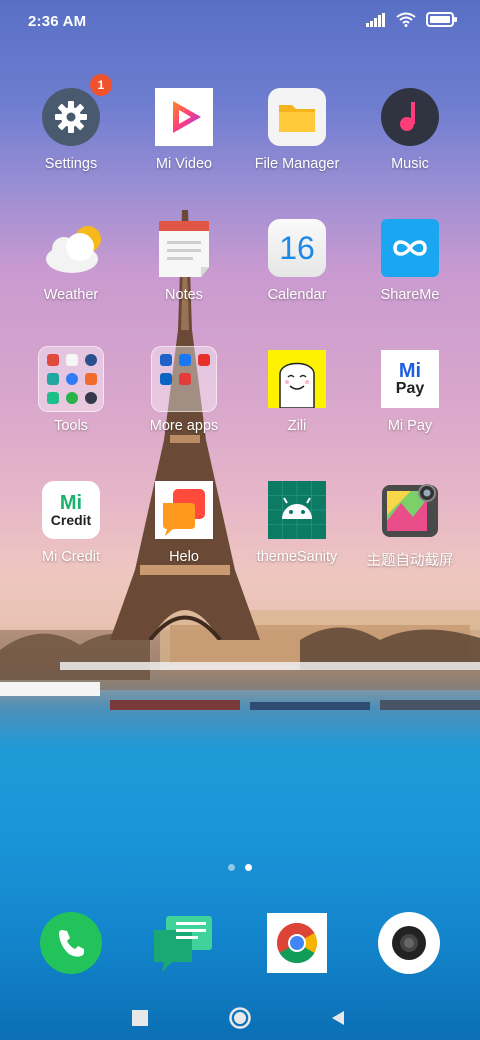 The image size is (480, 1040). I want to click on app-settings: 1 Settings, so click(71, 136).